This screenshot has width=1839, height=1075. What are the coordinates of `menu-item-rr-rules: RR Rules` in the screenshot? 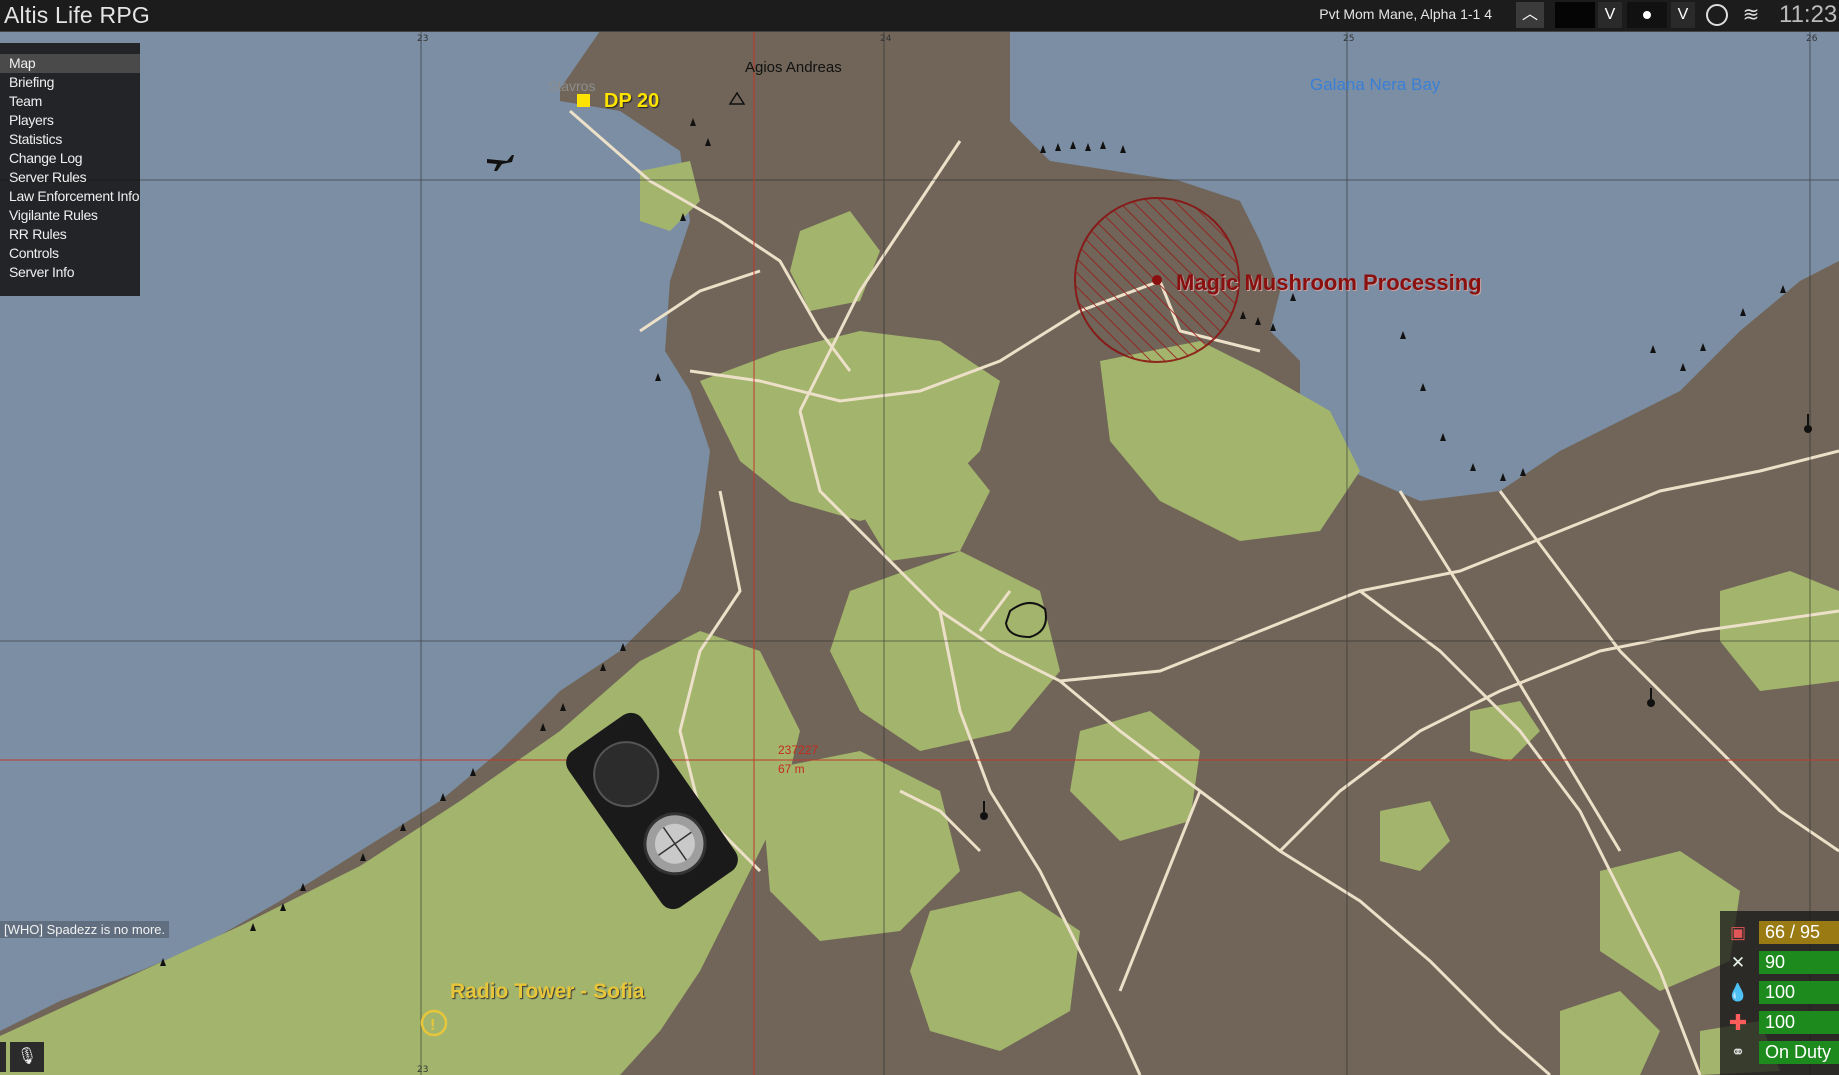 It's located at (70, 234).